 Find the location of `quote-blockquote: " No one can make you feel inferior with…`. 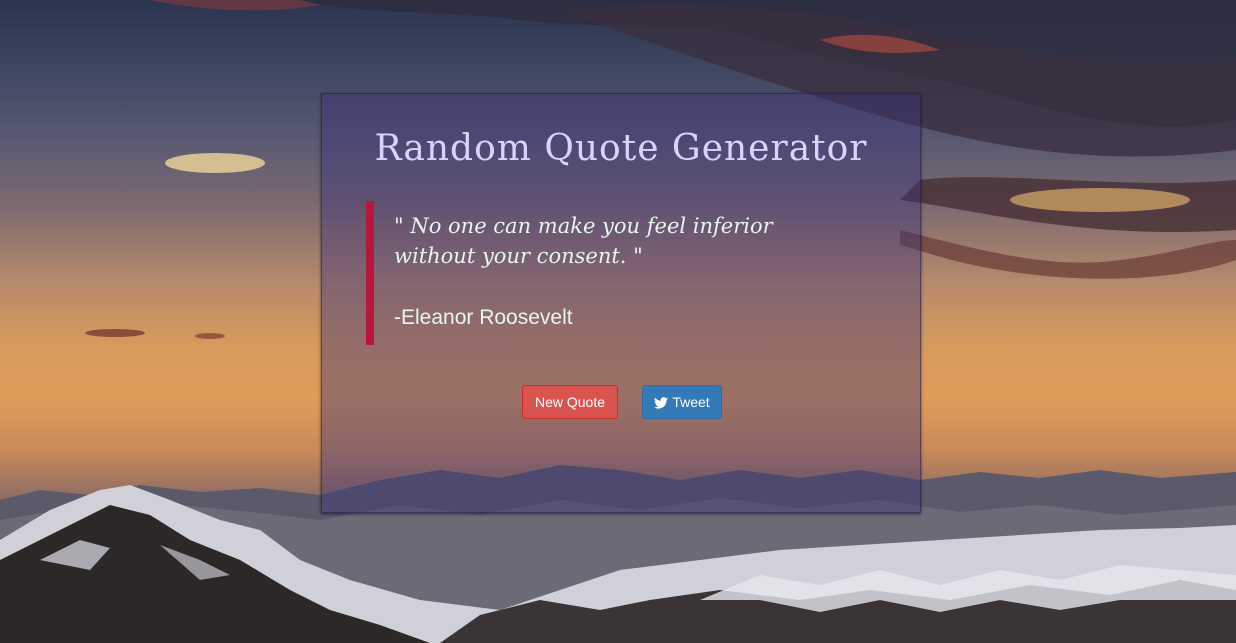

quote-blockquote: " No one can make you feel inferior with… is located at coordinates (601, 273).